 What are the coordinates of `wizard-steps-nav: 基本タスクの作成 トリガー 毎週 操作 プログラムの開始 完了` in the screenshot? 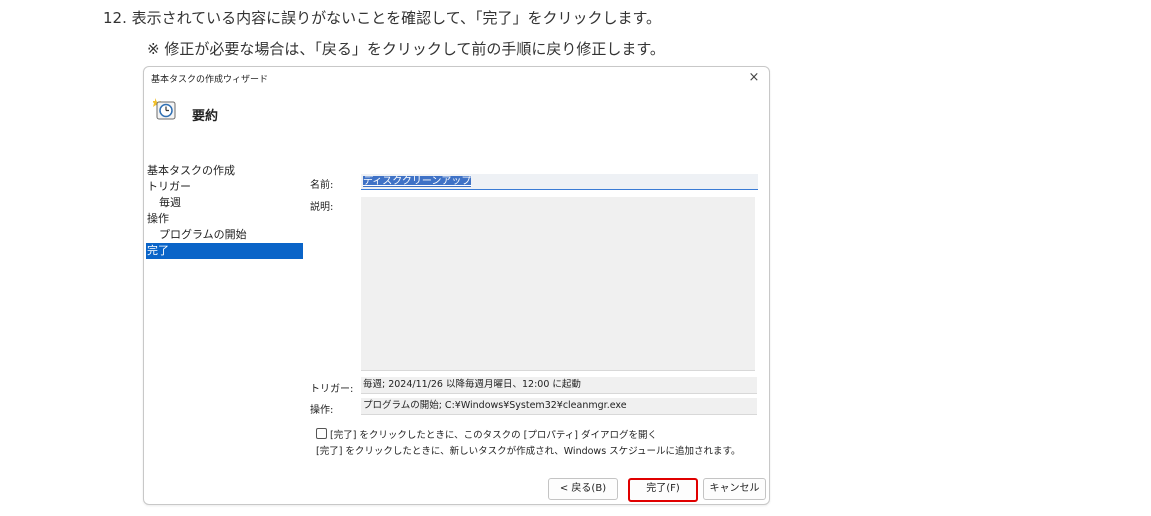 It's located at (224, 211).